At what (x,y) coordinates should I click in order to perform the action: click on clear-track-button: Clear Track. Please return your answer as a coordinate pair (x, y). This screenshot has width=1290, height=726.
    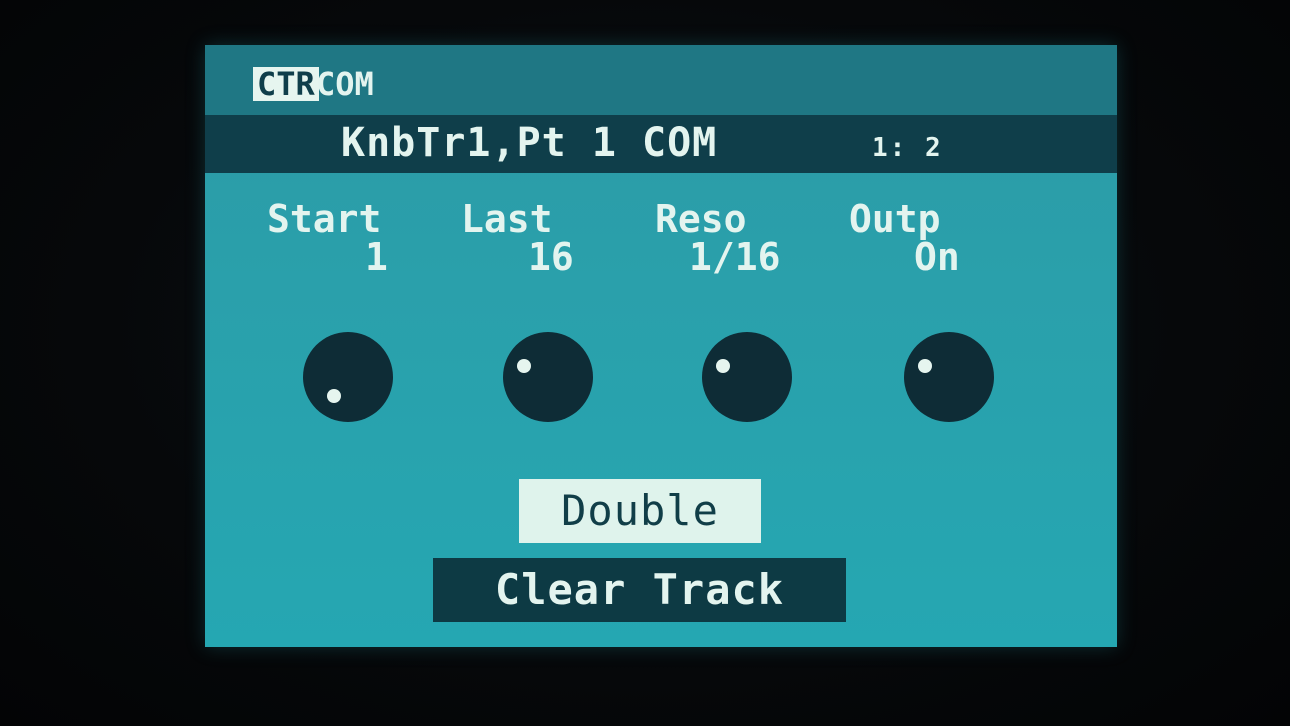
    Looking at the image, I should click on (639, 590).